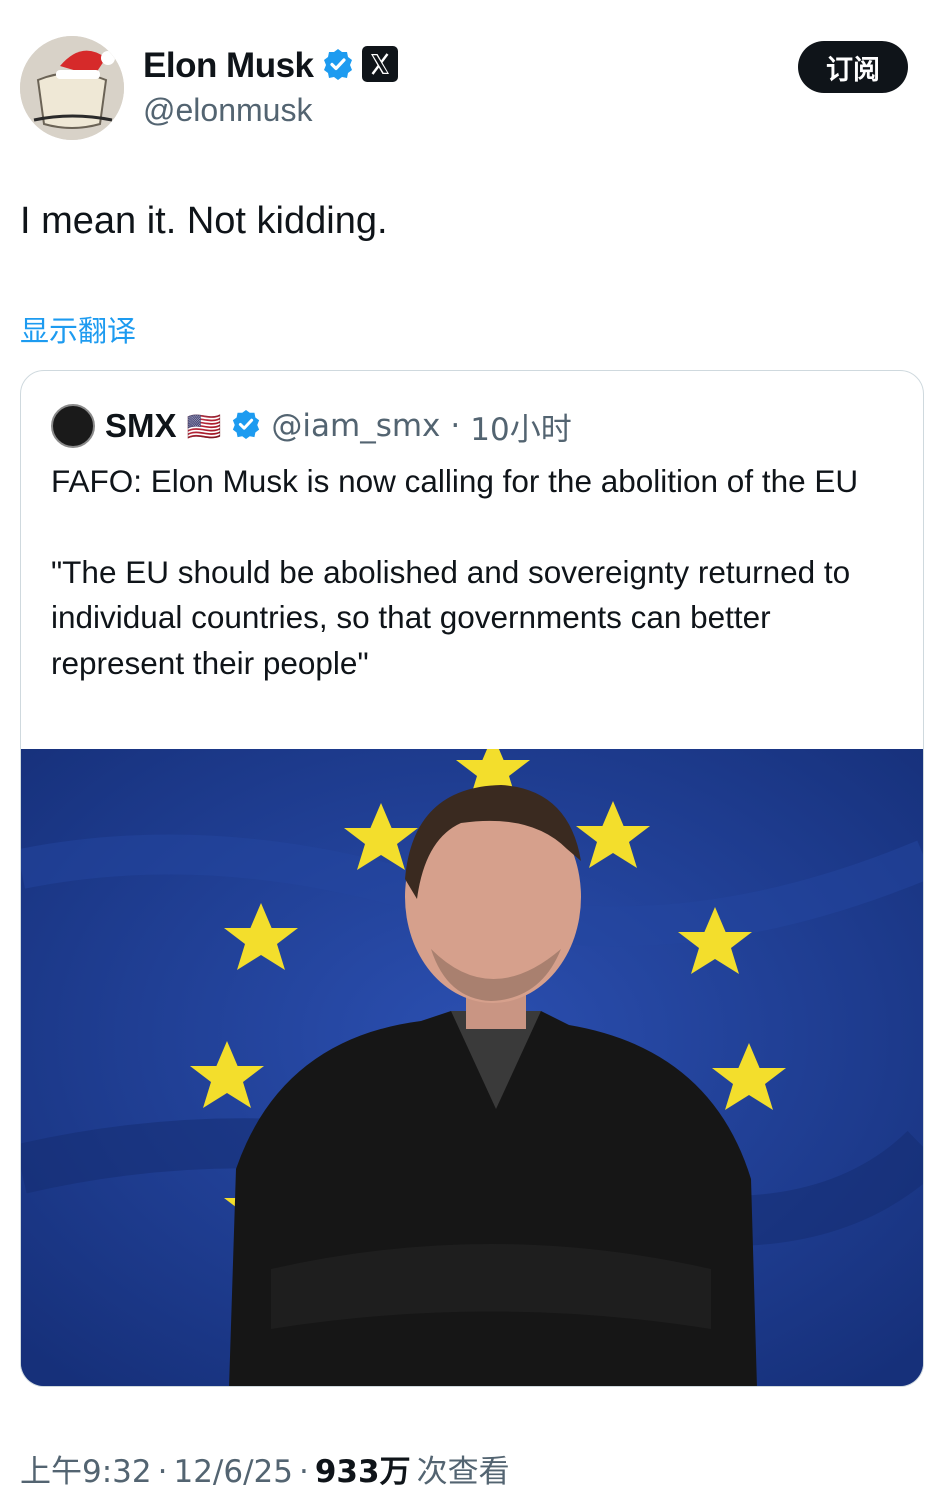 The width and height of the screenshot is (946, 1502). What do you see at coordinates (78, 329) in the screenshot?
I see `show-translation-link: 显示翻译` at bounding box center [78, 329].